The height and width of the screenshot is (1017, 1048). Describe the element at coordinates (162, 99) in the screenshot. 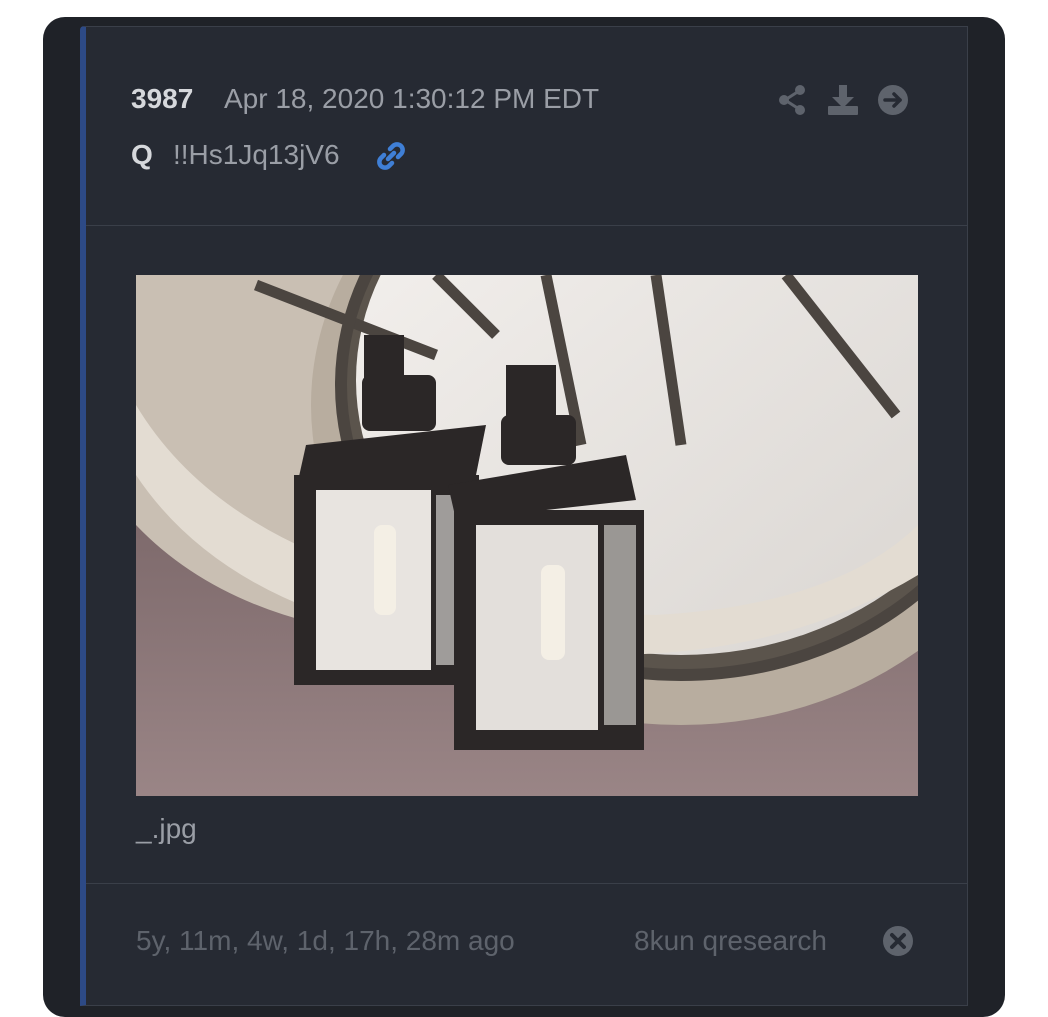

I see `post-number: 3987` at that location.